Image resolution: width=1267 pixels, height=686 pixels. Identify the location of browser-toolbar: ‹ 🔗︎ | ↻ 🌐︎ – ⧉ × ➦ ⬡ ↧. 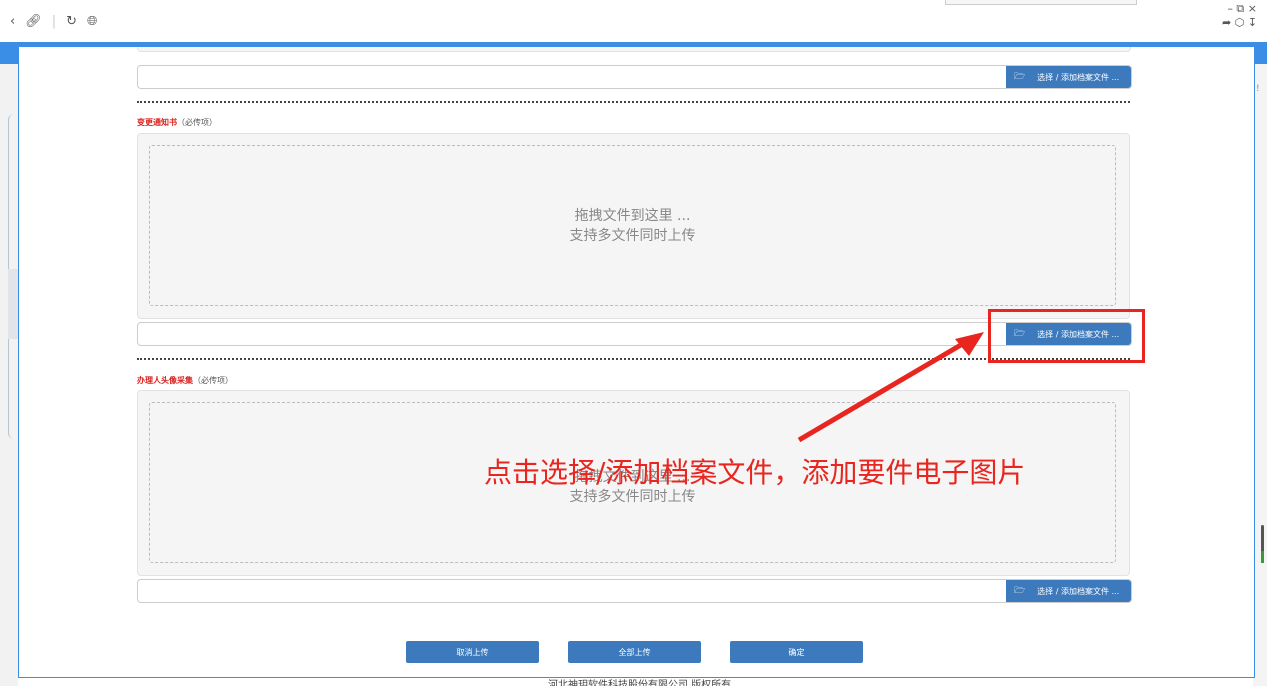
(633, 21).